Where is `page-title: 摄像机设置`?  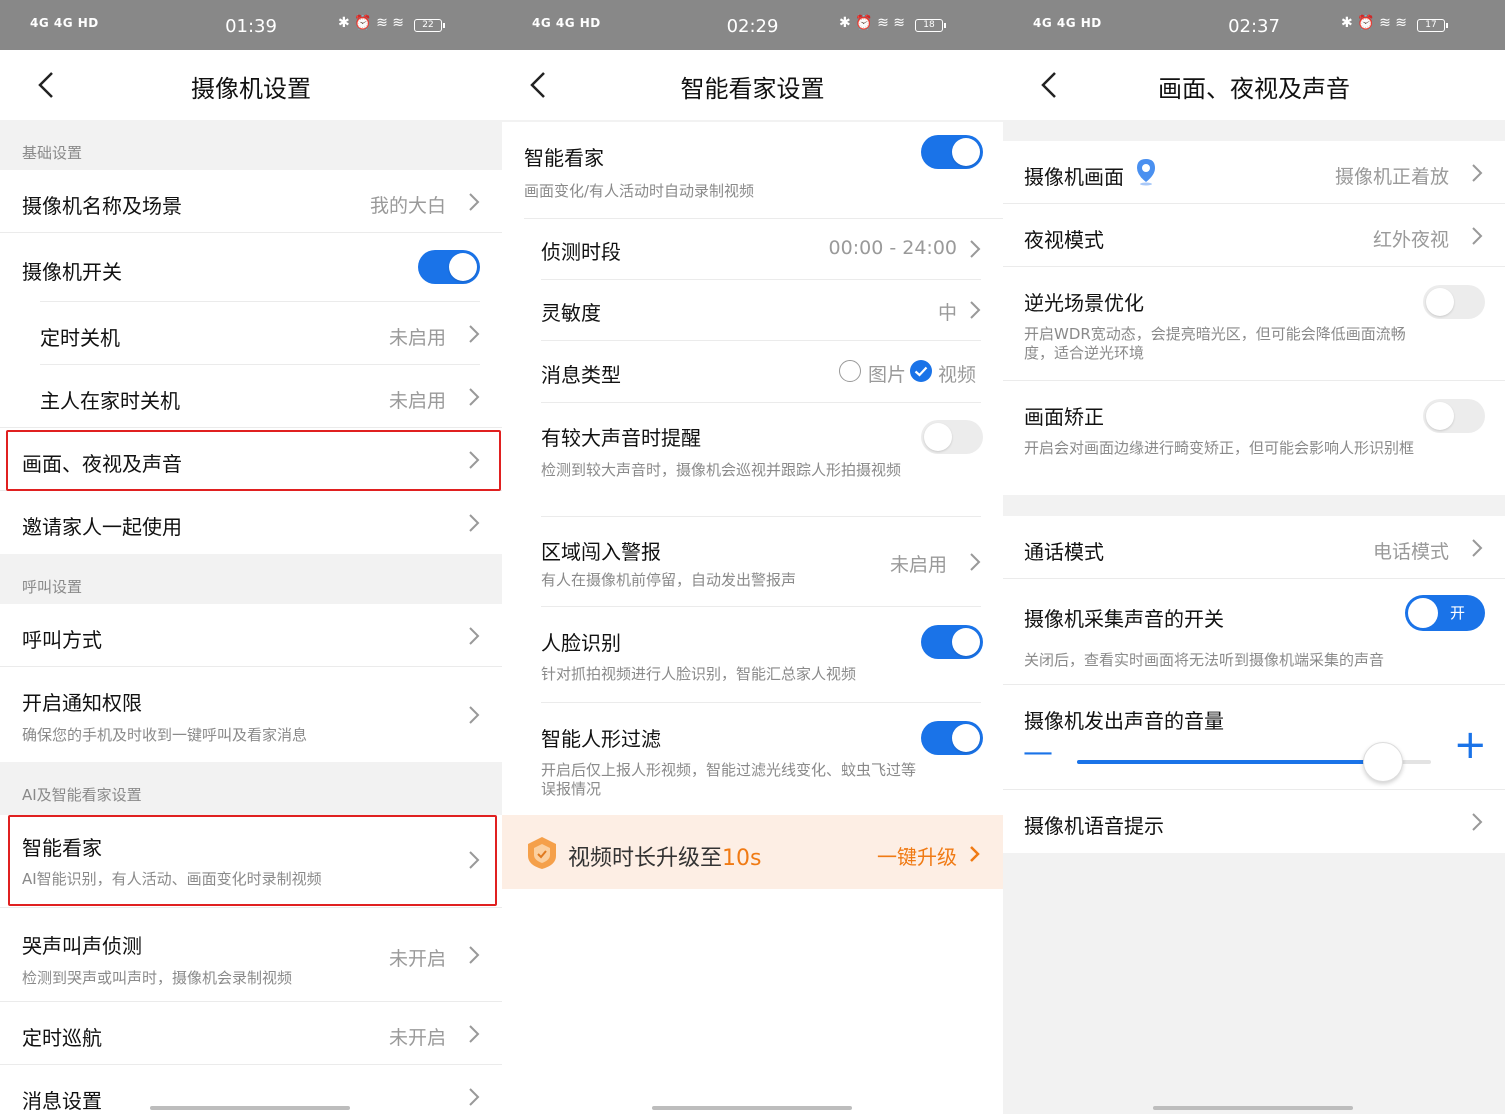 page-title: 摄像机设置 is located at coordinates (251, 89).